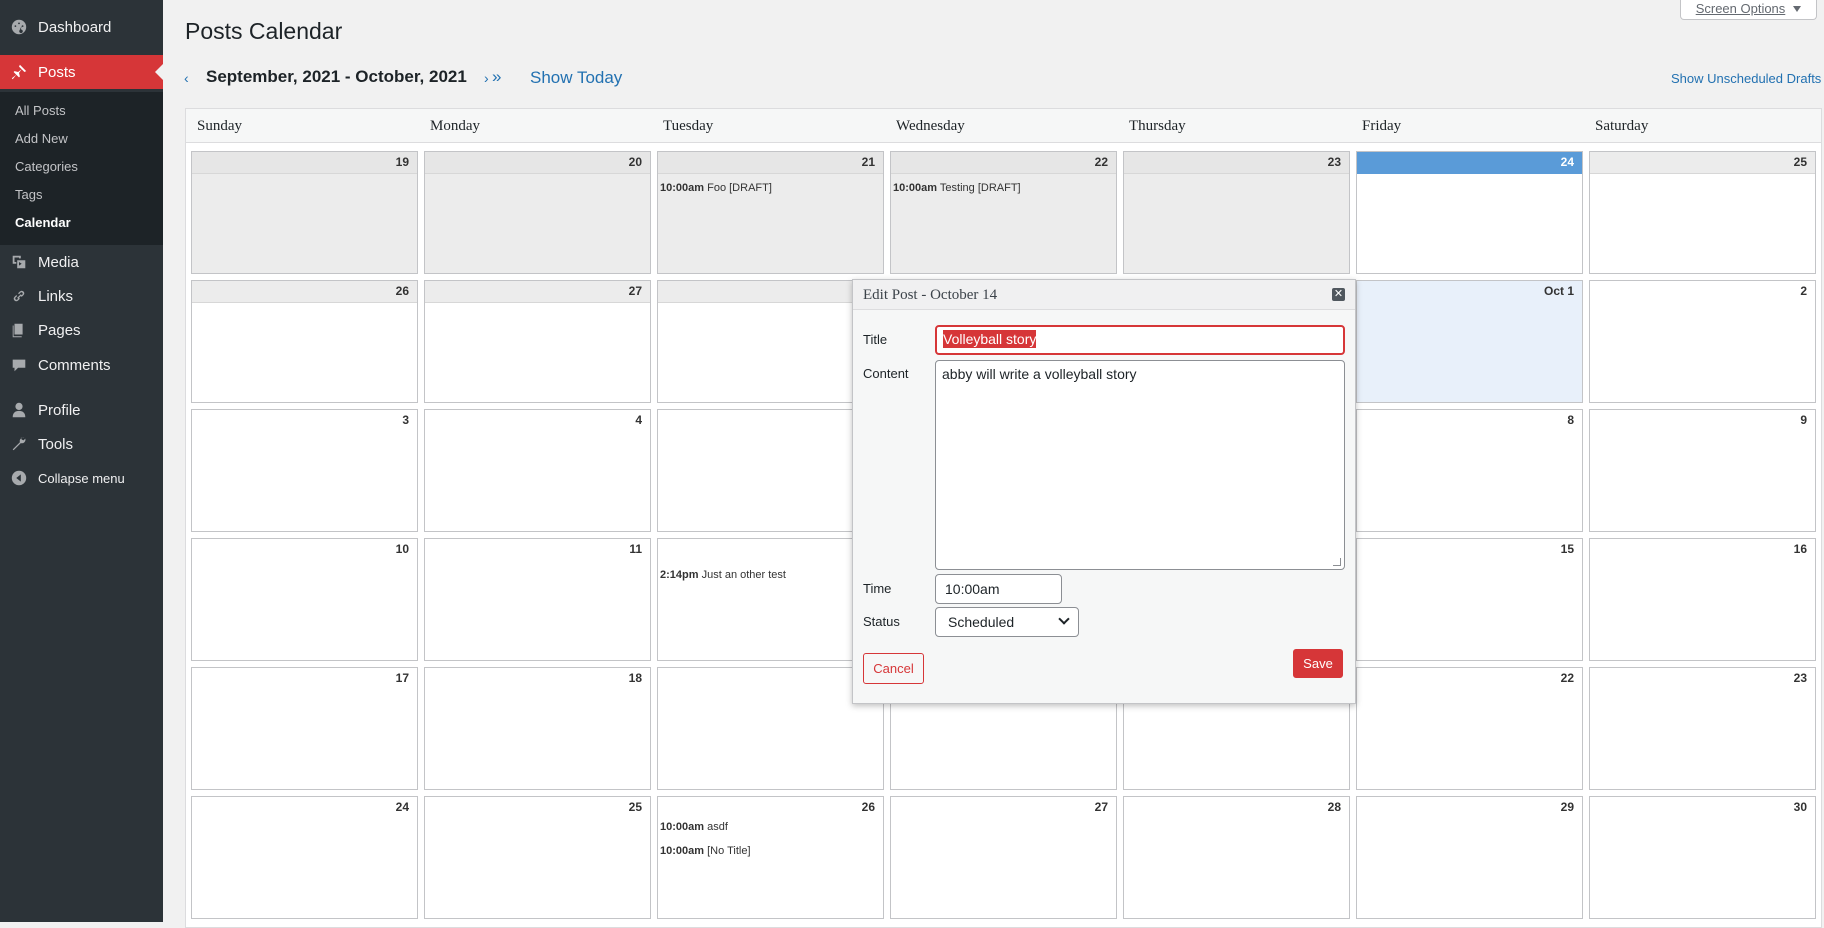 The width and height of the screenshot is (1824, 928). Describe the element at coordinates (1702, 857) in the screenshot. I see `calendar-day-cell: 30` at that location.